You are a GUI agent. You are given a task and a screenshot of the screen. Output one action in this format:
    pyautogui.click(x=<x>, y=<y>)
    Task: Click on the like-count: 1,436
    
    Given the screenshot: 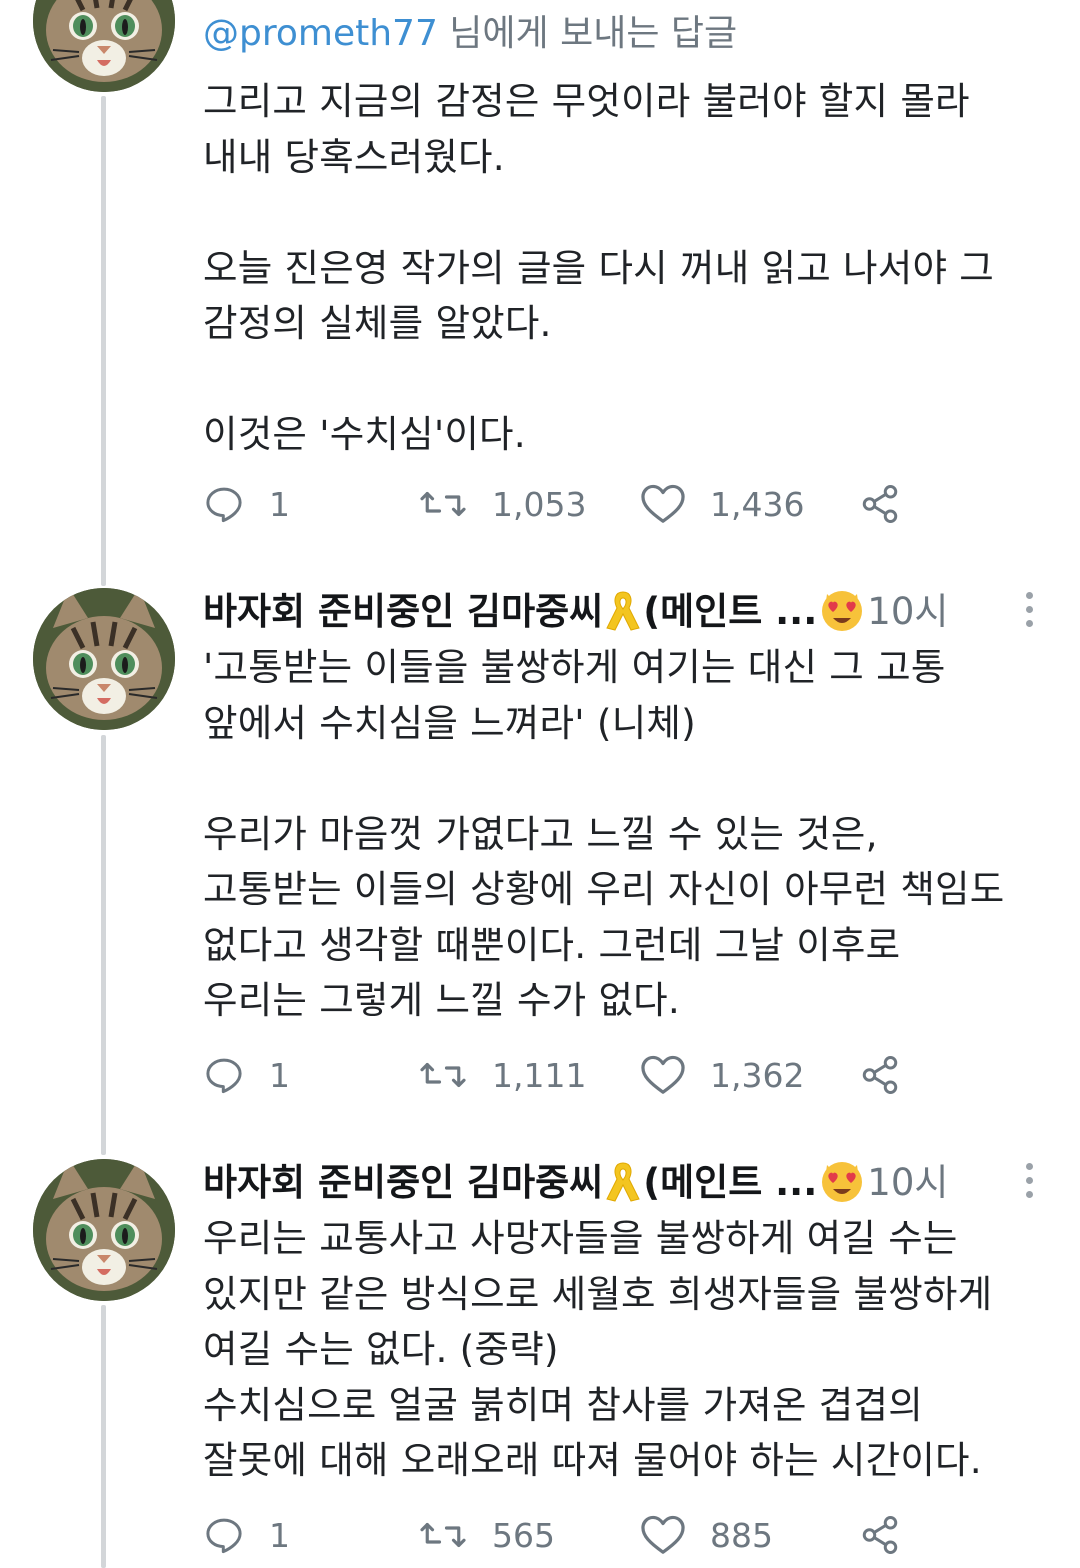 What is the action you would take?
    pyautogui.click(x=757, y=504)
    